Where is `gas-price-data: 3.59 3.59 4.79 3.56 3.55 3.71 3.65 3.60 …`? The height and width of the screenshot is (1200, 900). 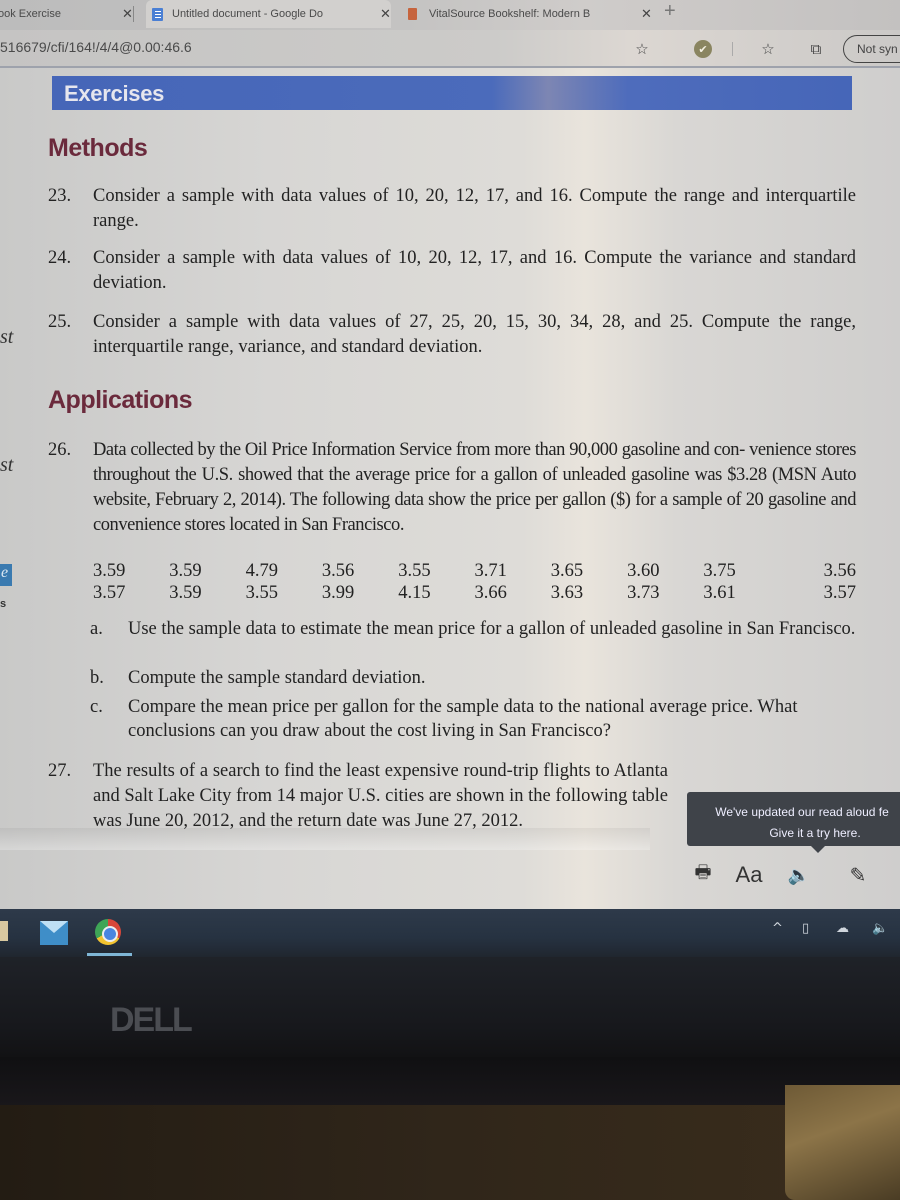
gas-price-data: 3.59 3.59 4.79 3.56 3.55 3.71 3.65 3.60 … is located at coordinates (474, 582).